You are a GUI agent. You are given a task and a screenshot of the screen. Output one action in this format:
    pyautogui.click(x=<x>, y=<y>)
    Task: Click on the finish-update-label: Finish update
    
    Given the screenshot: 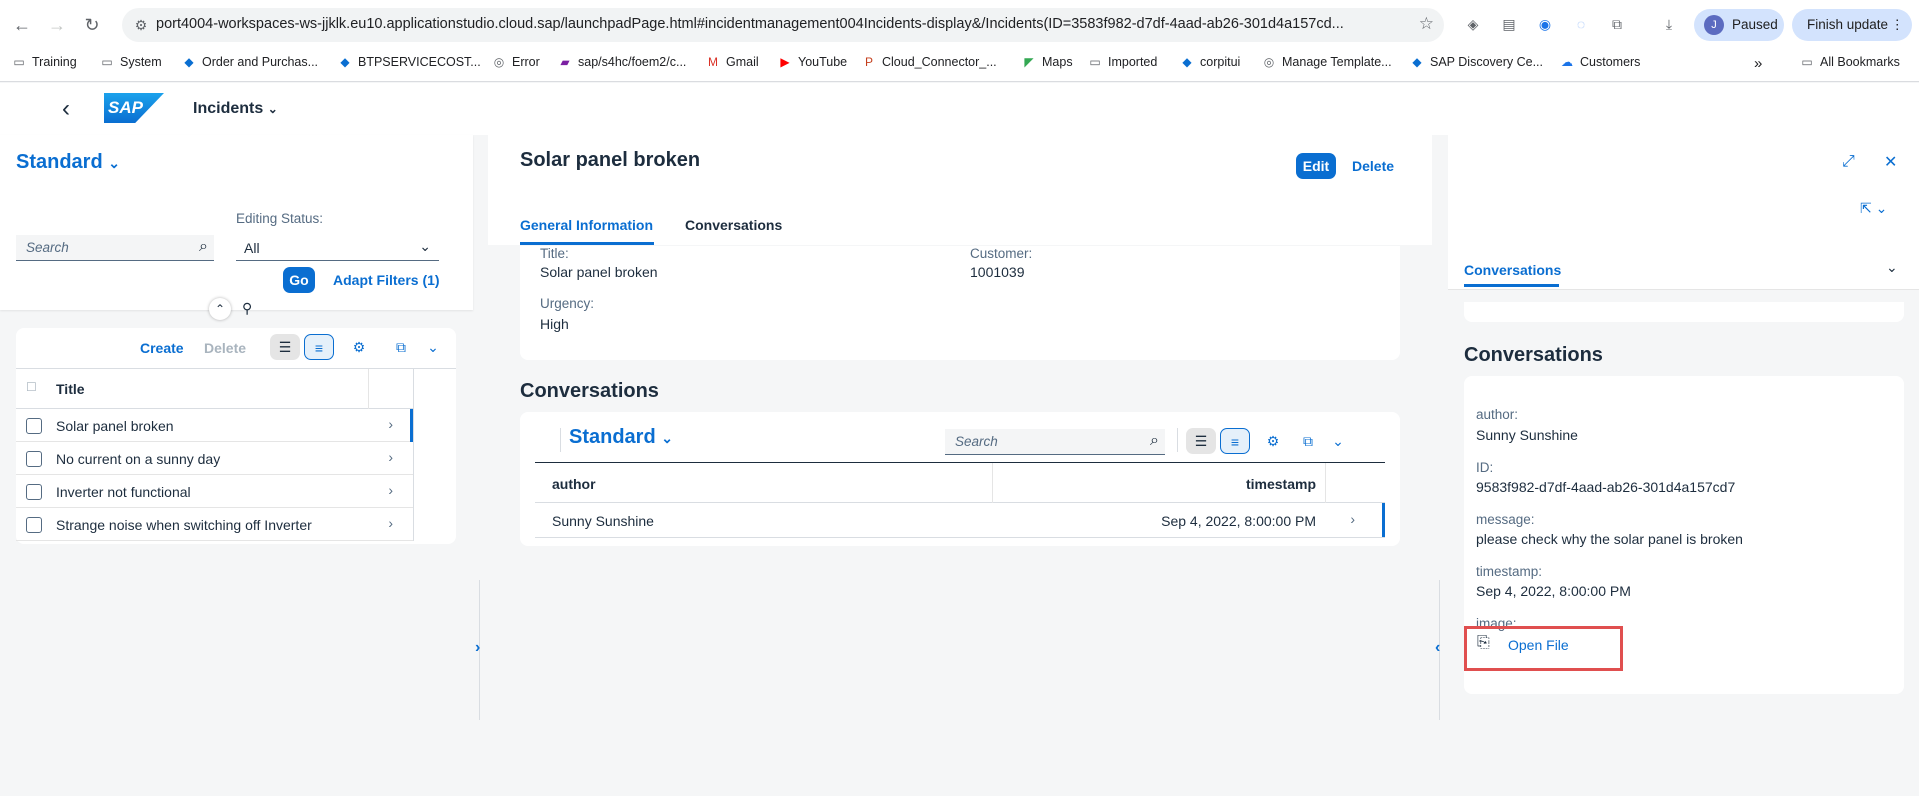 What is the action you would take?
    pyautogui.click(x=1848, y=24)
    